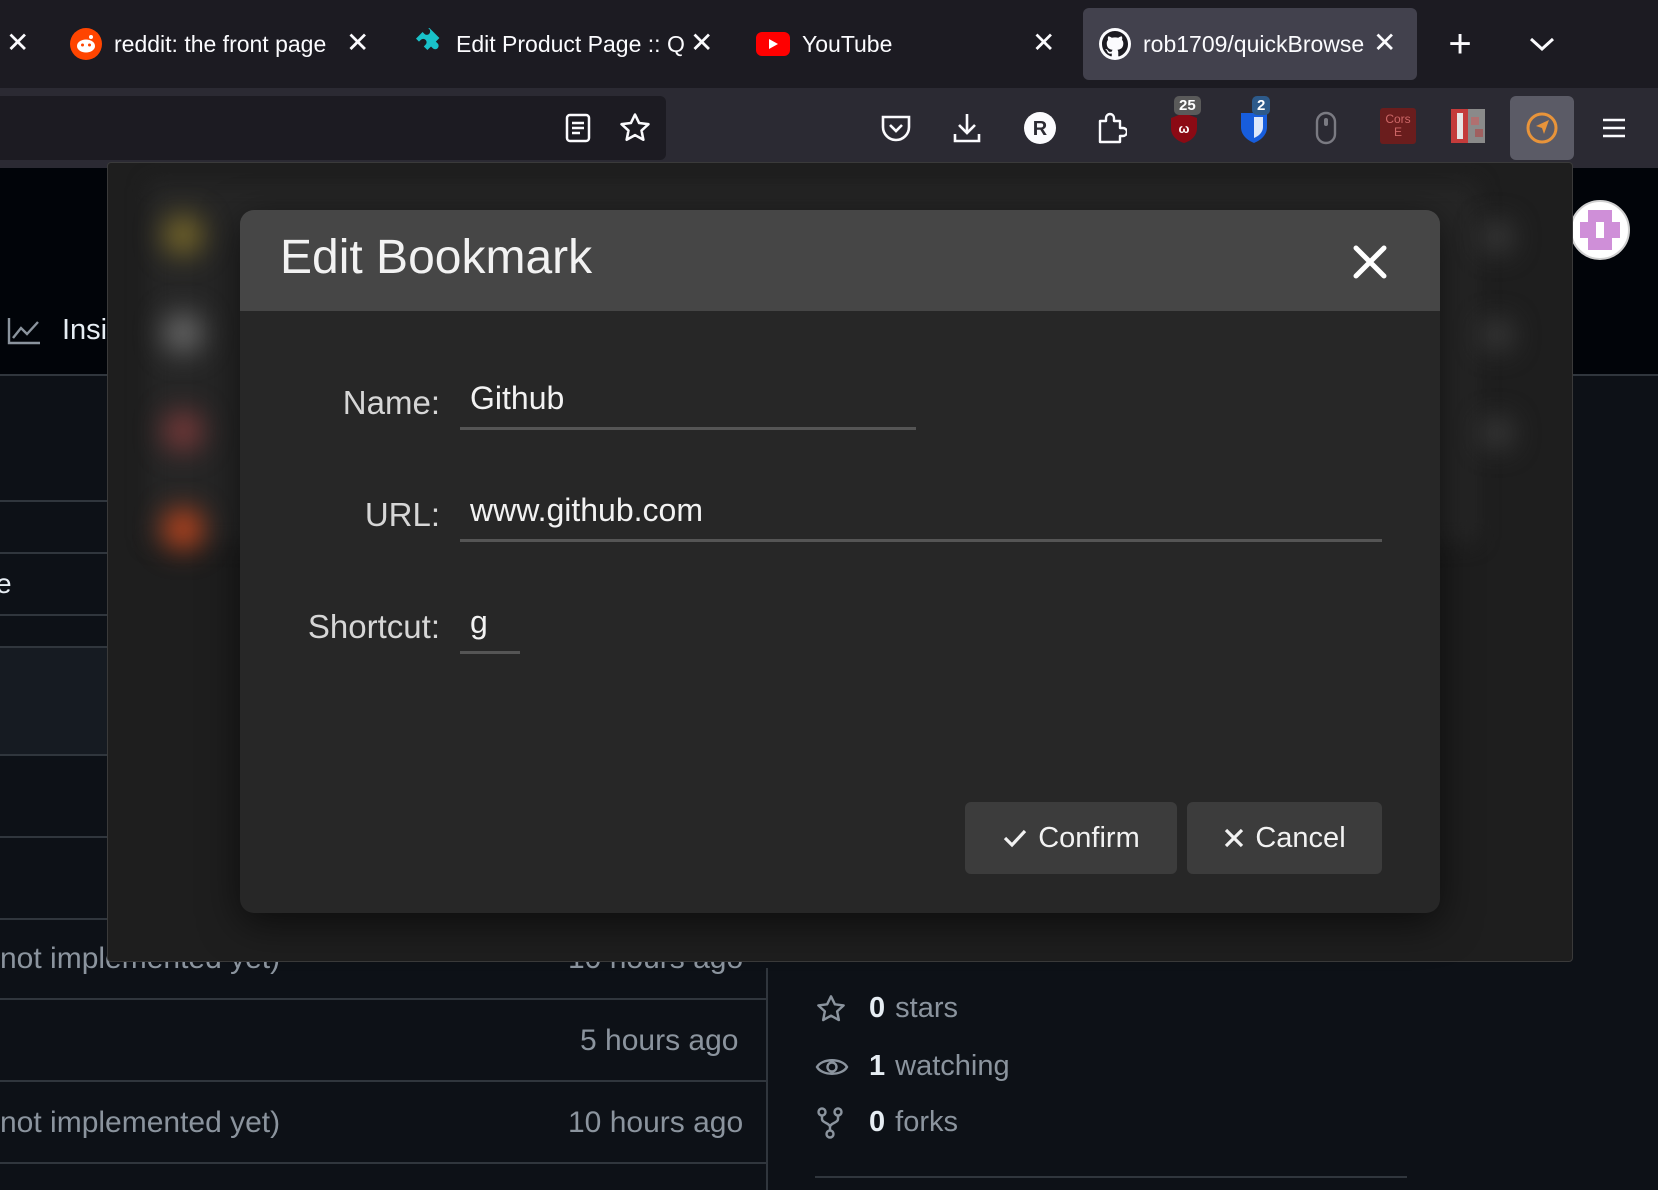 Image resolution: width=1658 pixels, height=1190 pixels. I want to click on checkmark-icon, so click(1015, 838).